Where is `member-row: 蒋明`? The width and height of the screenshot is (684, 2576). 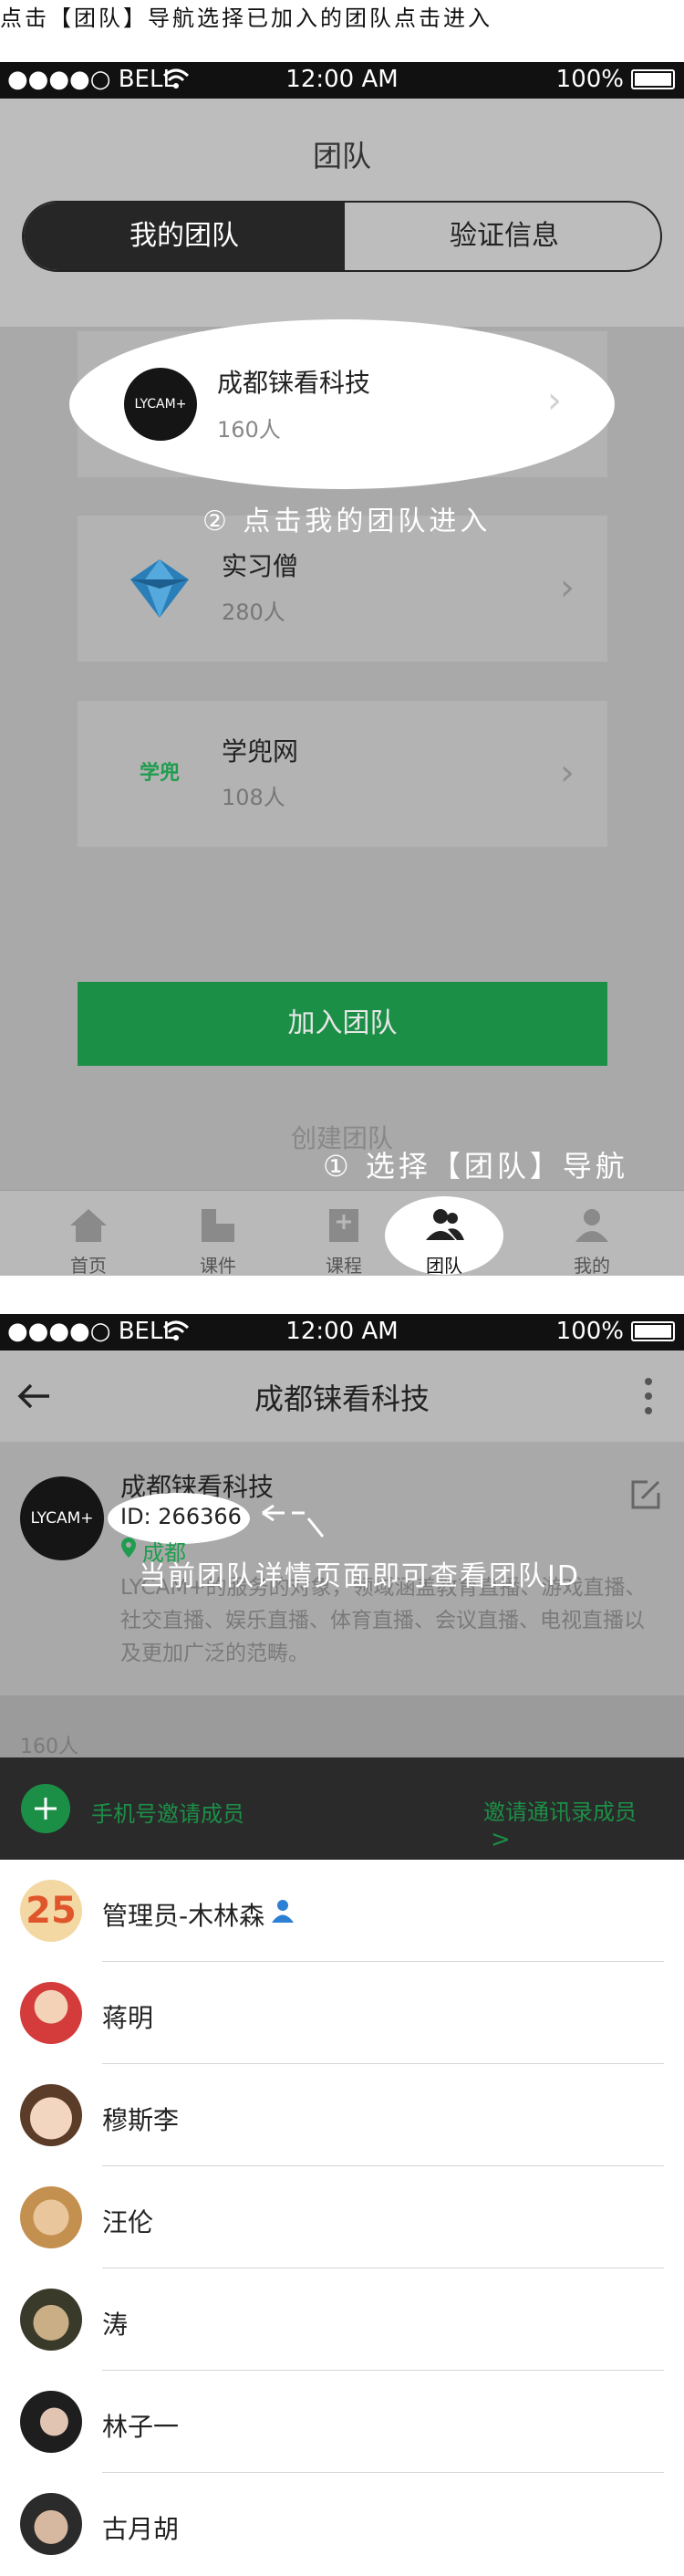 member-row: 蒋明 is located at coordinates (342, 2013).